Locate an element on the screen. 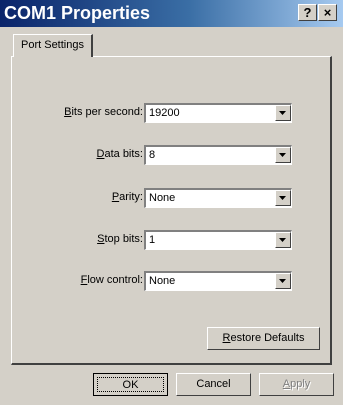 The height and width of the screenshot is (405, 343). cancel-label: Cancel is located at coordinates (213, 384).